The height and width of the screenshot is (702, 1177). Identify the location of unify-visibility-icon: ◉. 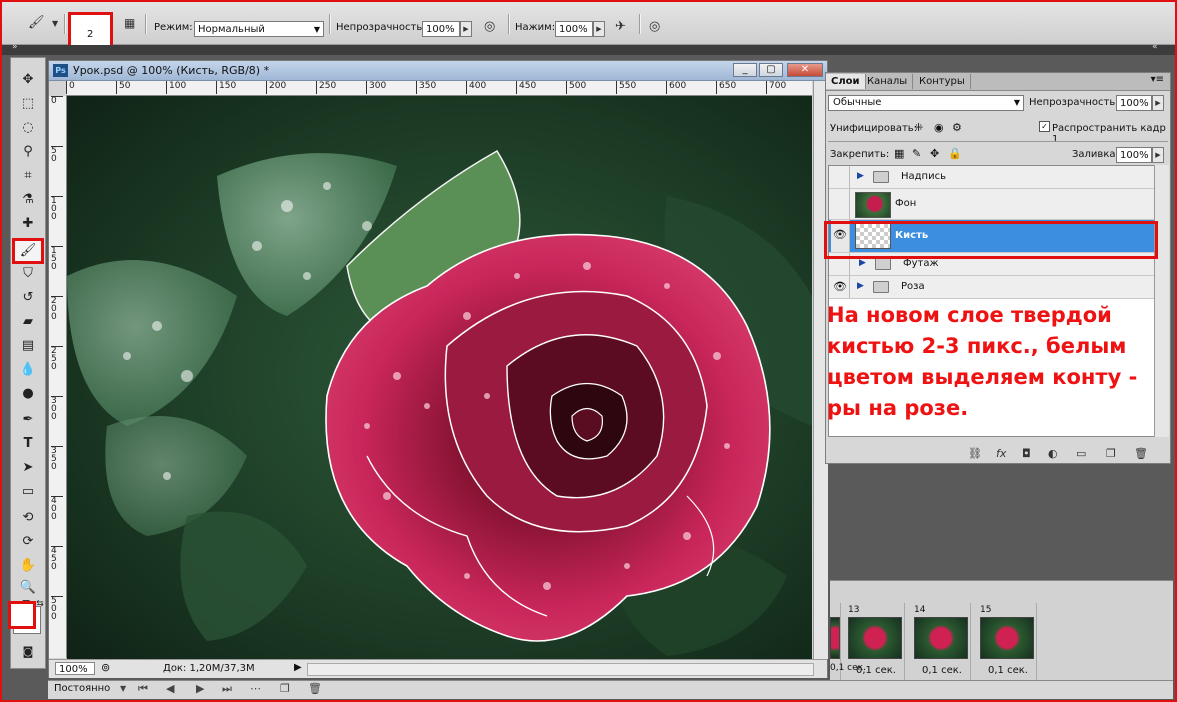
(939, 127).